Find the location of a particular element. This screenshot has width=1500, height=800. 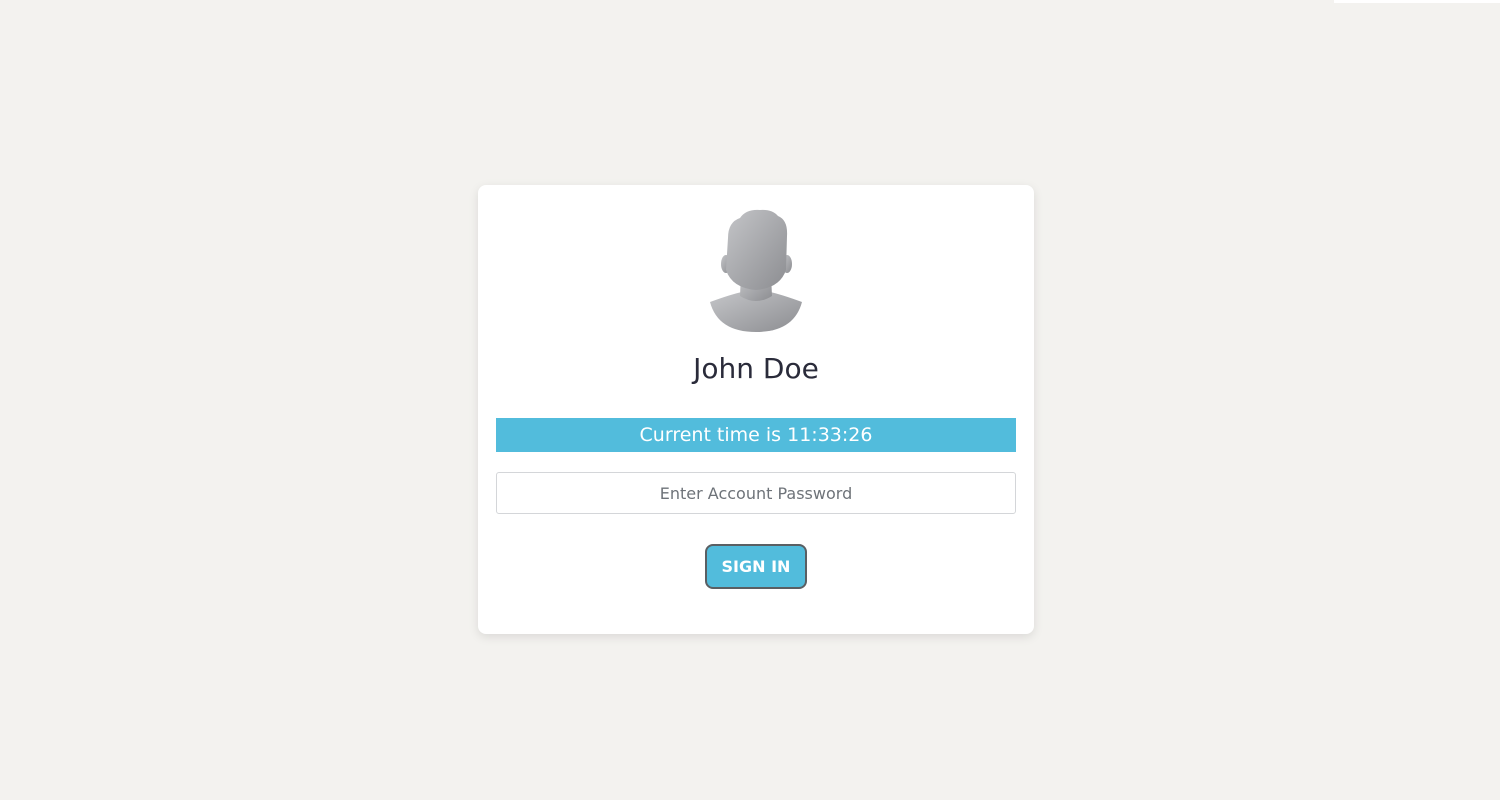

user-silhouette-icon is located at coordinates (756, 270).